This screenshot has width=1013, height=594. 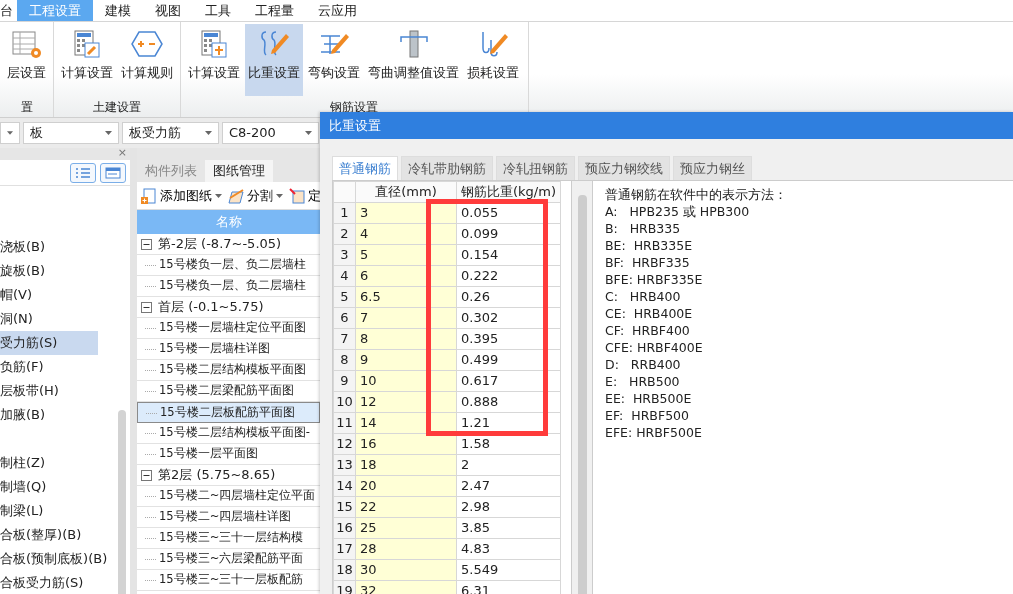 I want to click on add-page-icon, so click(x=149, y=195).